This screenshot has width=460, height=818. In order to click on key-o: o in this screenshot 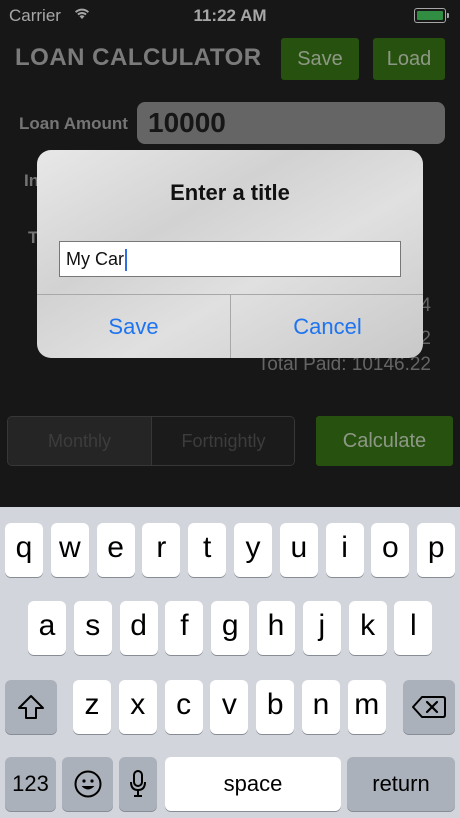, I will do `click(390, 550)`.